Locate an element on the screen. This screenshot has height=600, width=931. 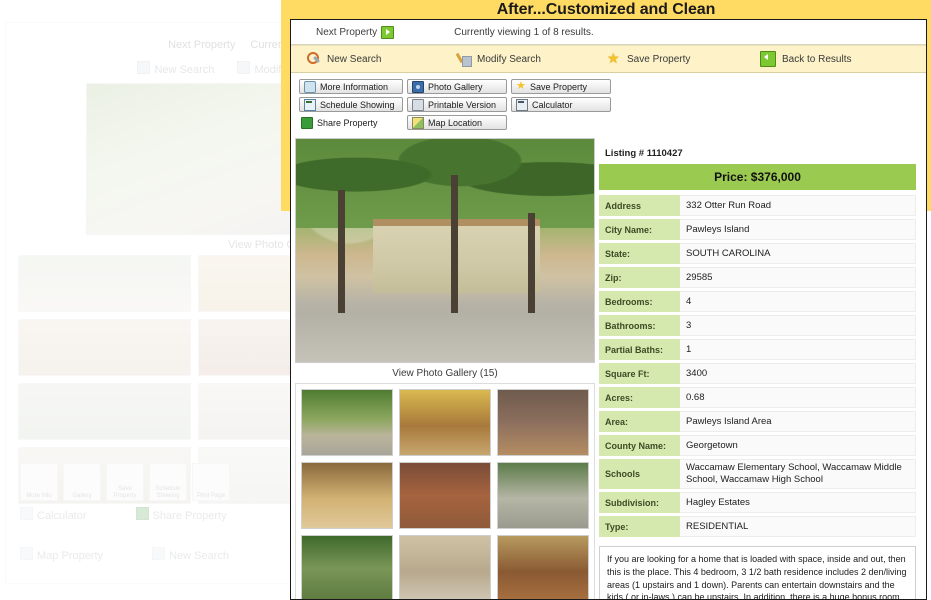
schedule-showing-label: Schedule Showing is located at coordinates (357, 104).